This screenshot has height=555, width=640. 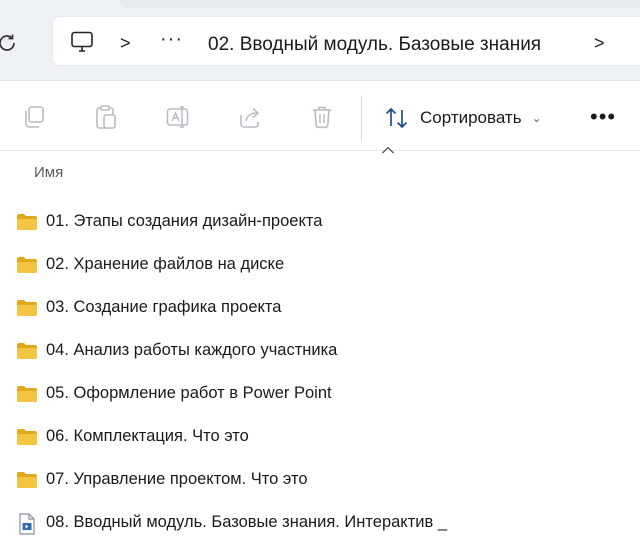 I want to click on rename-icon, so click(x=178, y=117).